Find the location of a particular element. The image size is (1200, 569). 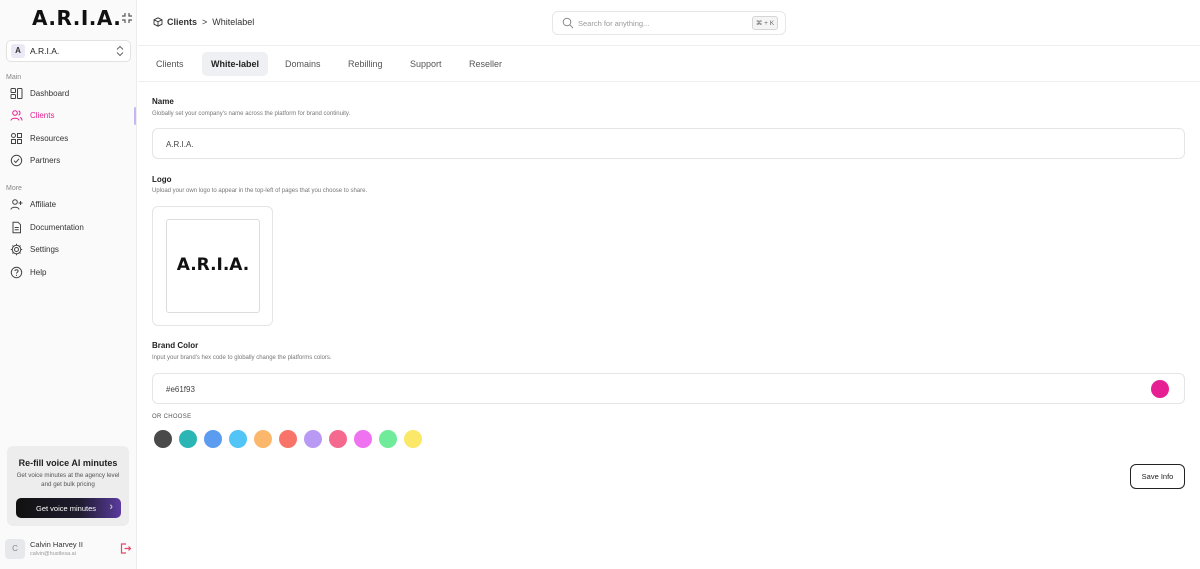

sidebar-item-affiliate: Affiliate is located at coordinates (68, 205).